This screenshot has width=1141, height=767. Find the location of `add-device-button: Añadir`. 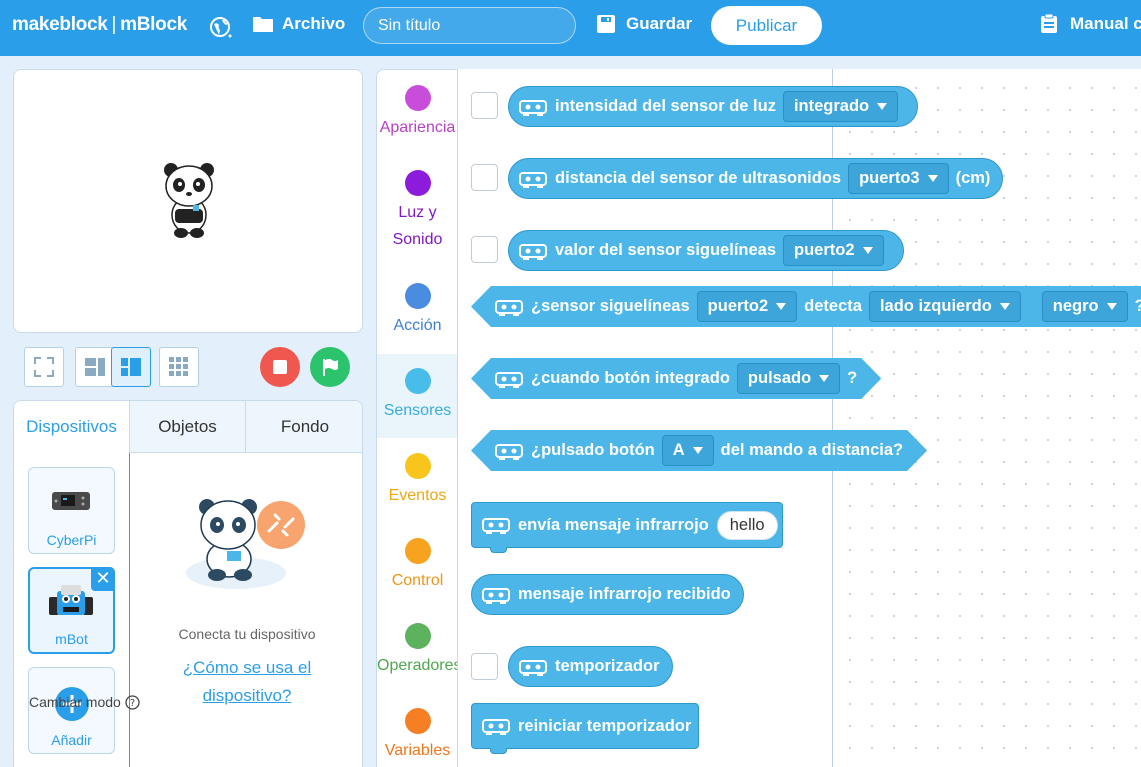

add-device-button: Añadir is located at coordinates (71, 710).